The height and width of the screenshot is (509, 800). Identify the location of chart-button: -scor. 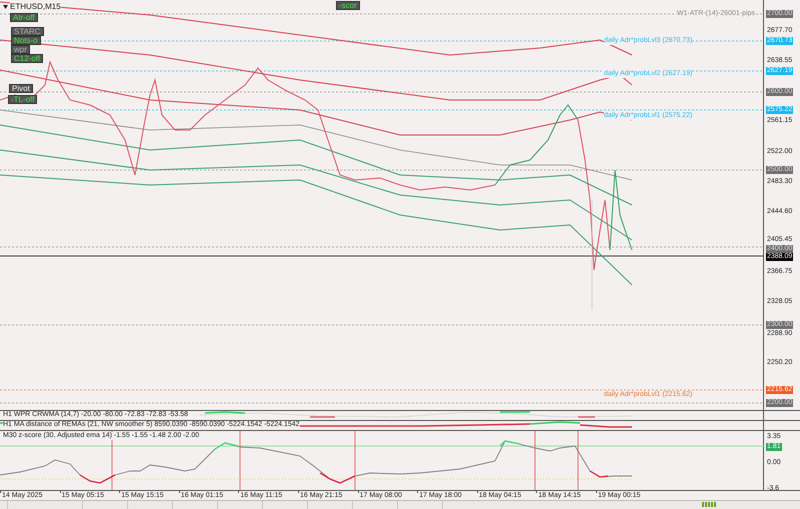
(348, 5).